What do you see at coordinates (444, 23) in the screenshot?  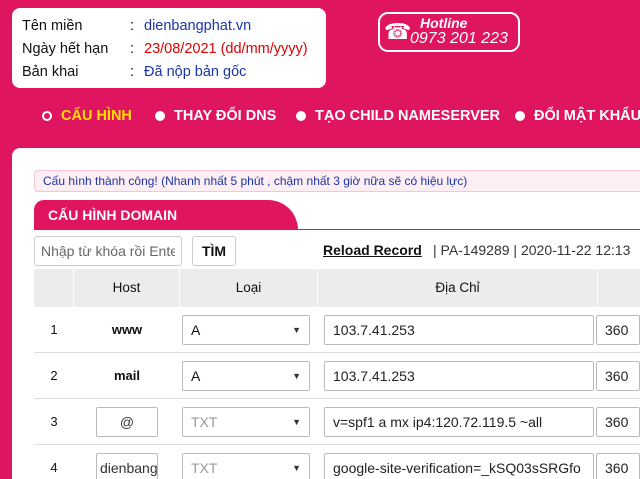 I see `hotline-title: Hotline` at bounding box center [444, 23].